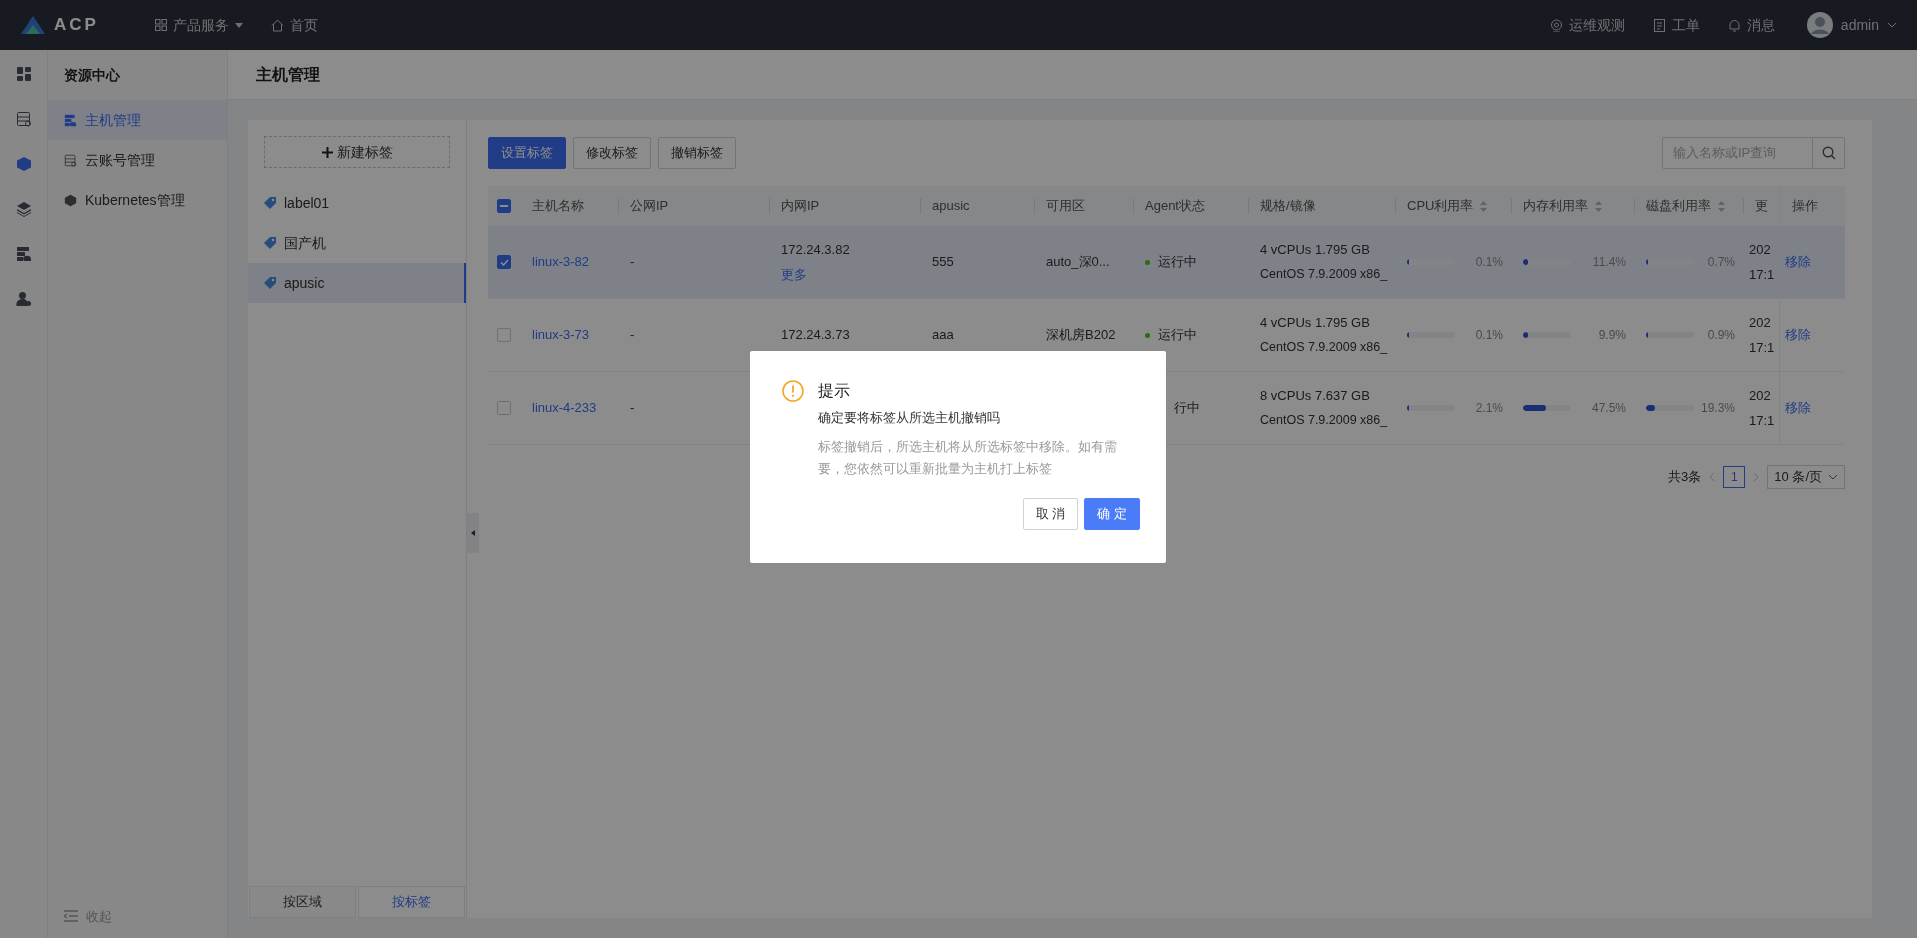  What do you see at coordinates (1324, 275) in the screenshot?
I see `table-cell-text: CentOS 7.9.2009 x86_` at bounding box center [1324, 275].